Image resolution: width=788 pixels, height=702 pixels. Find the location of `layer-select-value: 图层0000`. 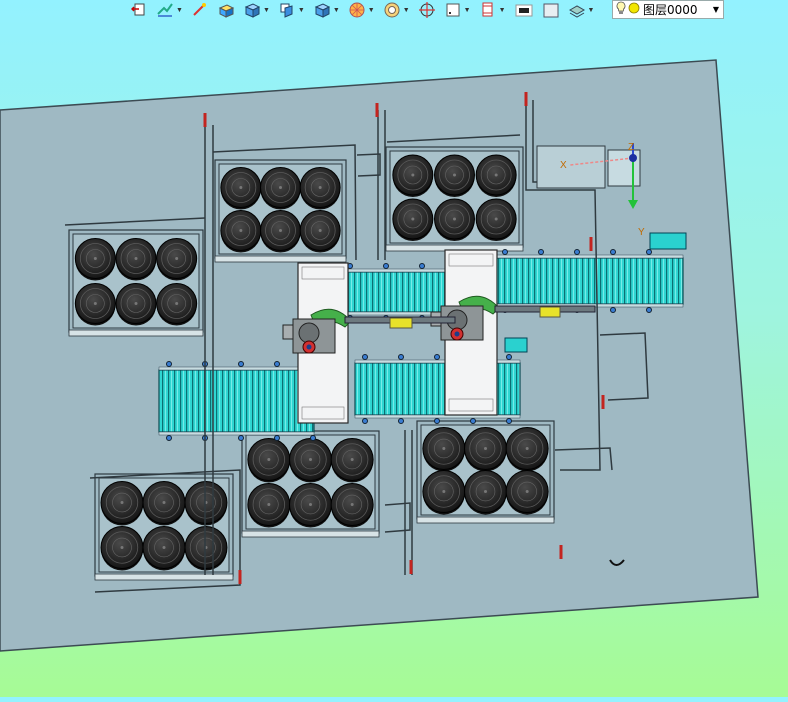

layer-select-value: 图层0000 is located at coordinates (670, 10).